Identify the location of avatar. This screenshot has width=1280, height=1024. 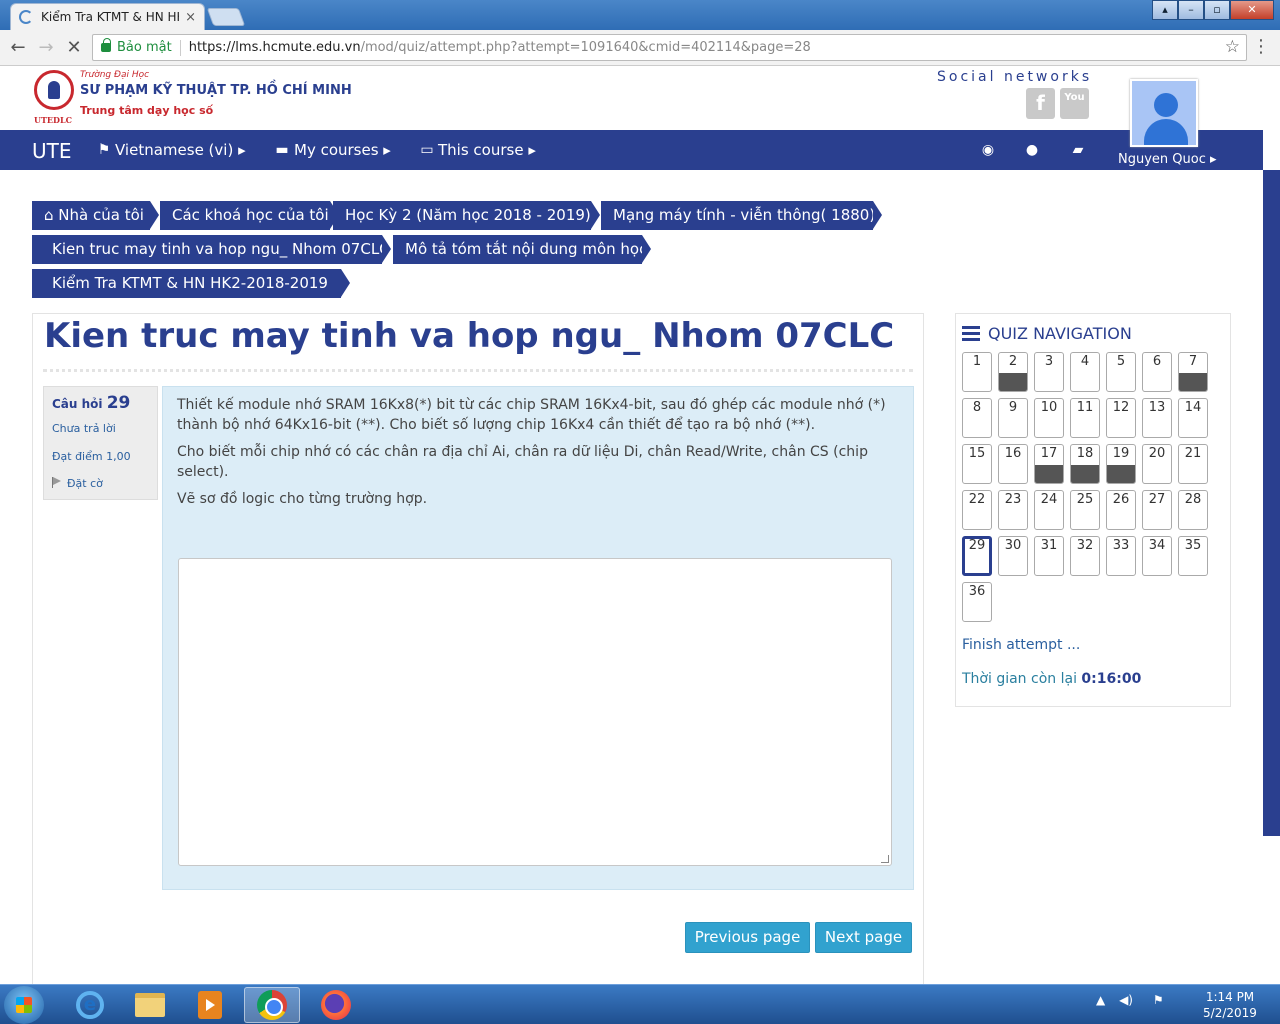
(1164, 113).